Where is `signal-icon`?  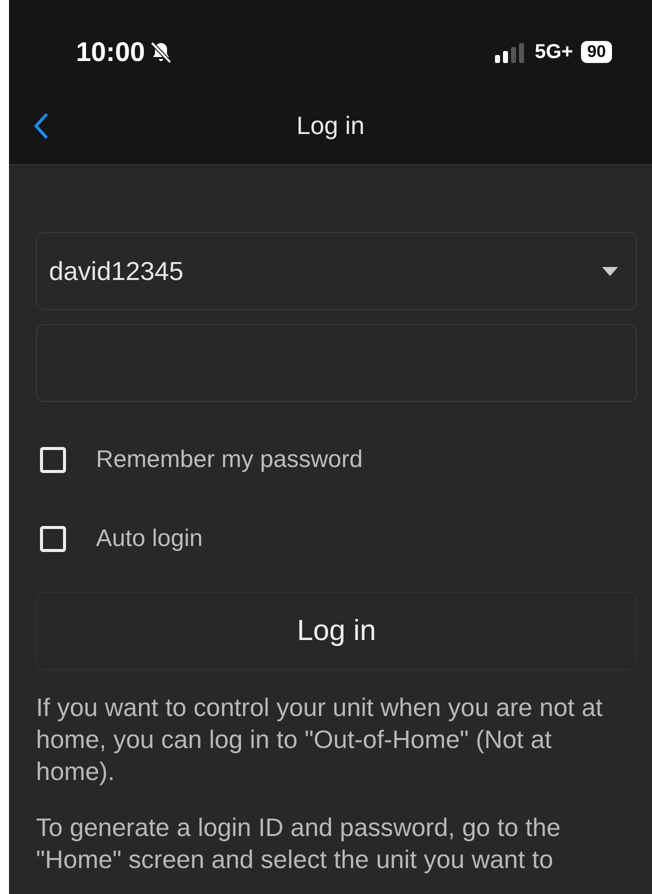 signal-icon is located at coordinates (510, 52).